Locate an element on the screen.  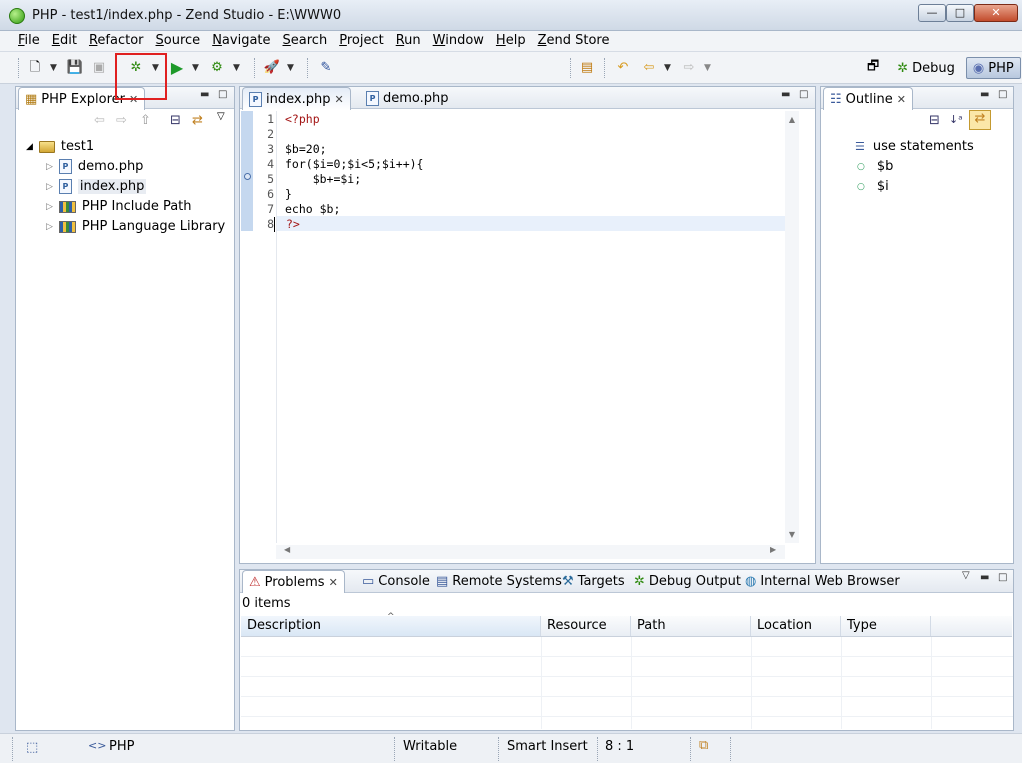
menu-navigate: Navigate is located at coordinates (241, 41).